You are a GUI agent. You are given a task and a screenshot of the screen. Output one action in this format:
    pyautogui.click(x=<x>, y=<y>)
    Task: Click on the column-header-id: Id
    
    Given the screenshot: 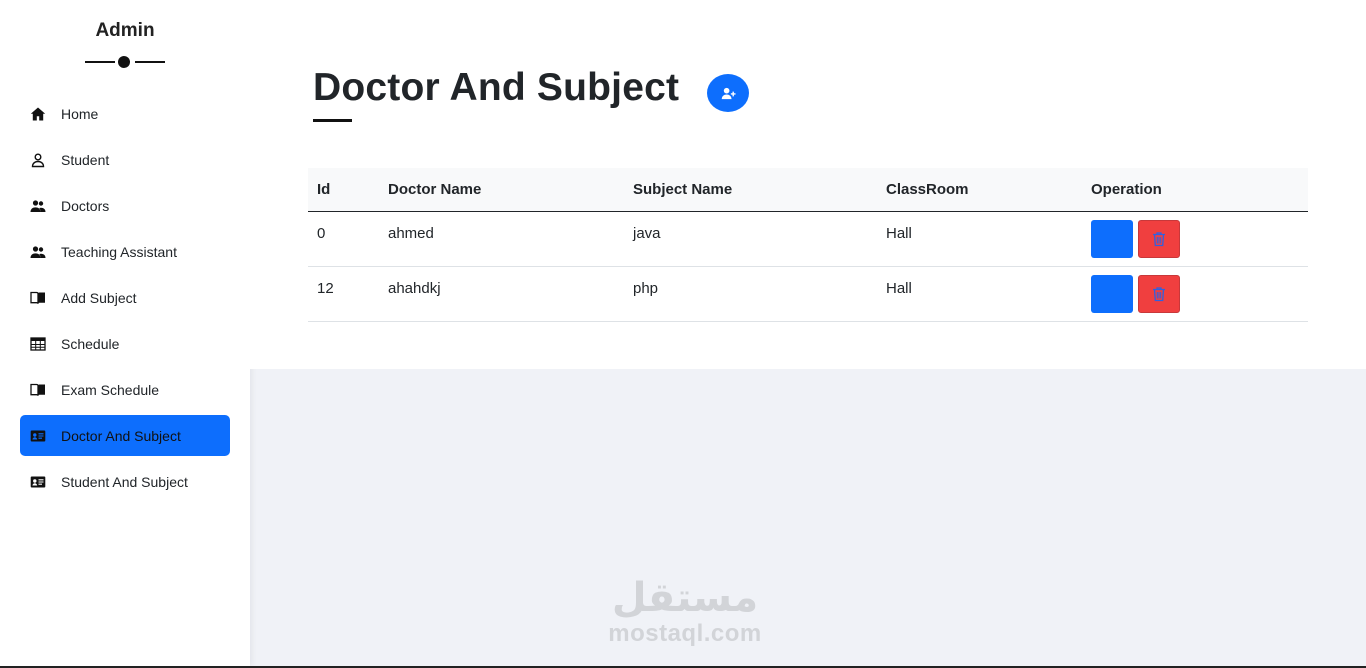 What is the action you would take?
    pyautogui.click(x=324, y=189)
    